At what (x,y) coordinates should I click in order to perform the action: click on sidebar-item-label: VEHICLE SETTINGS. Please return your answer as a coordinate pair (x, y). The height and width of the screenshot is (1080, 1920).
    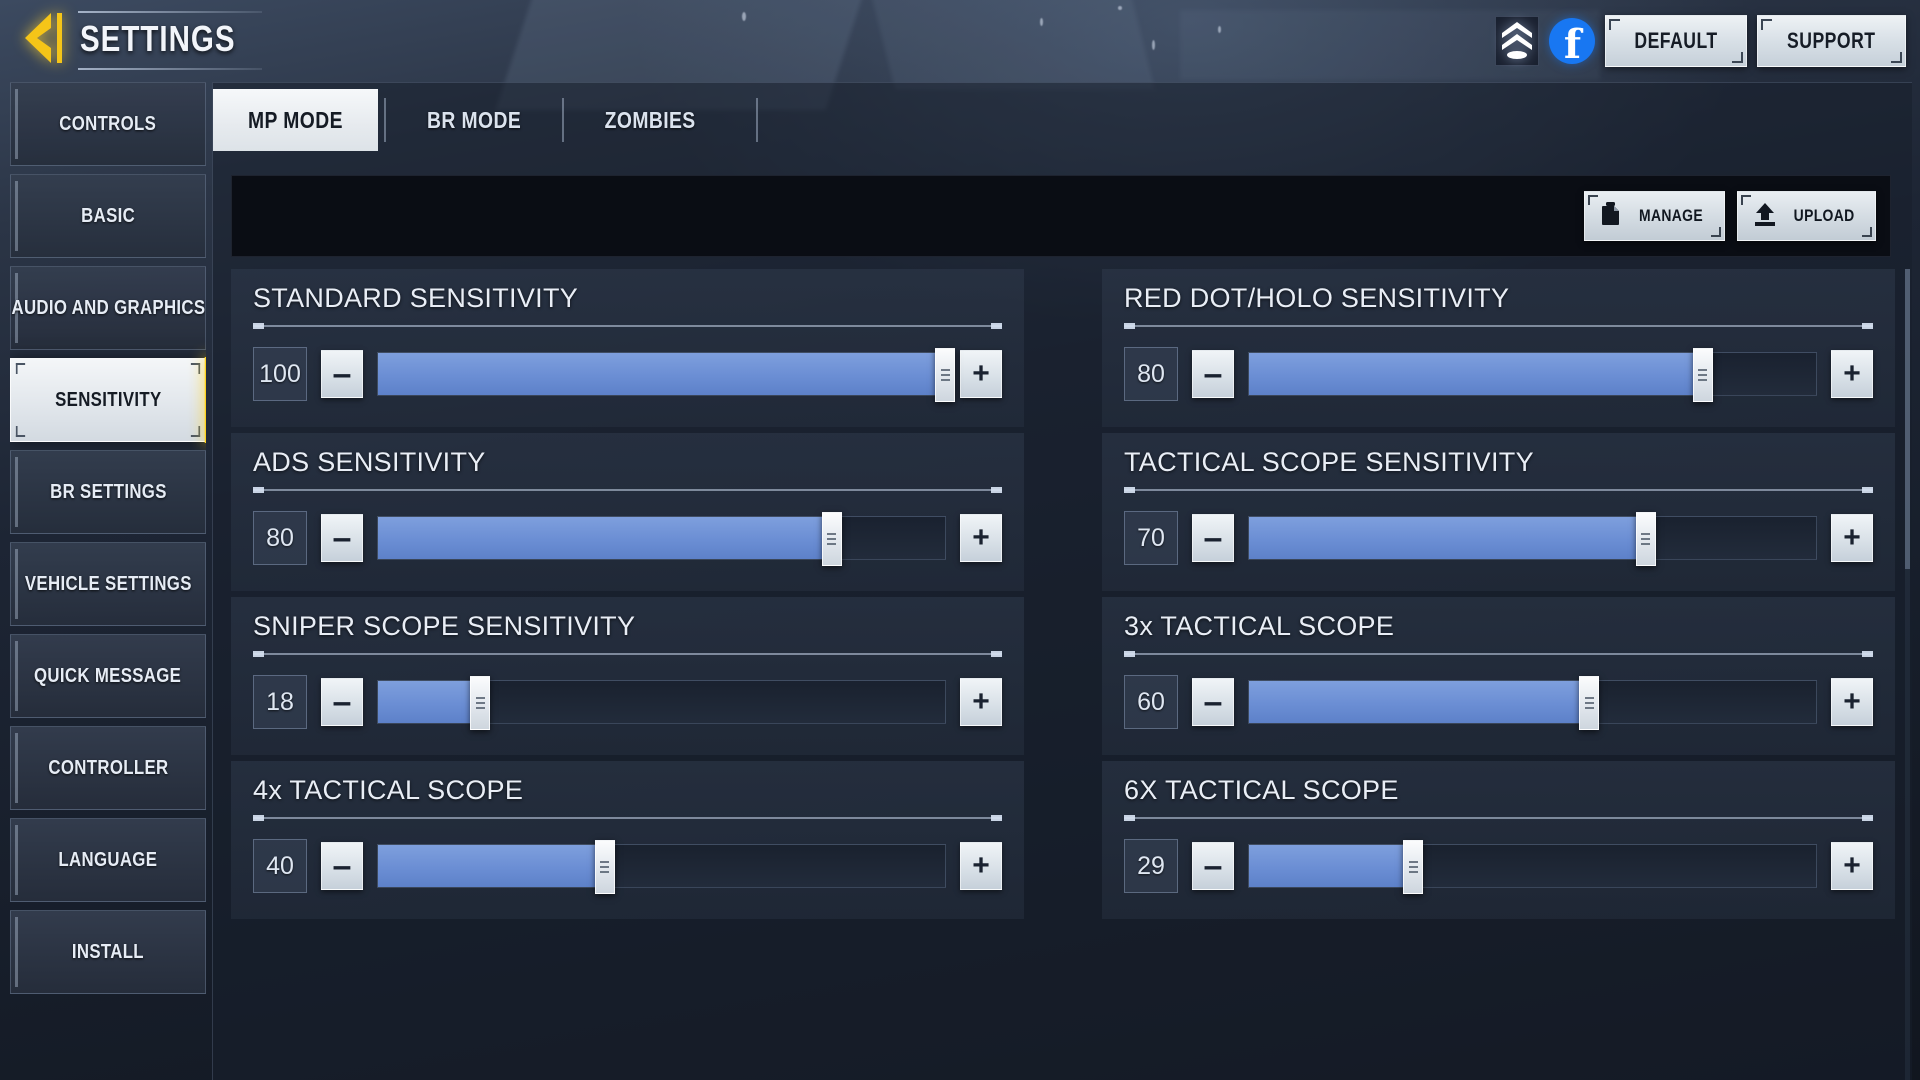
    Looking at the image, I should click on (108, 583).